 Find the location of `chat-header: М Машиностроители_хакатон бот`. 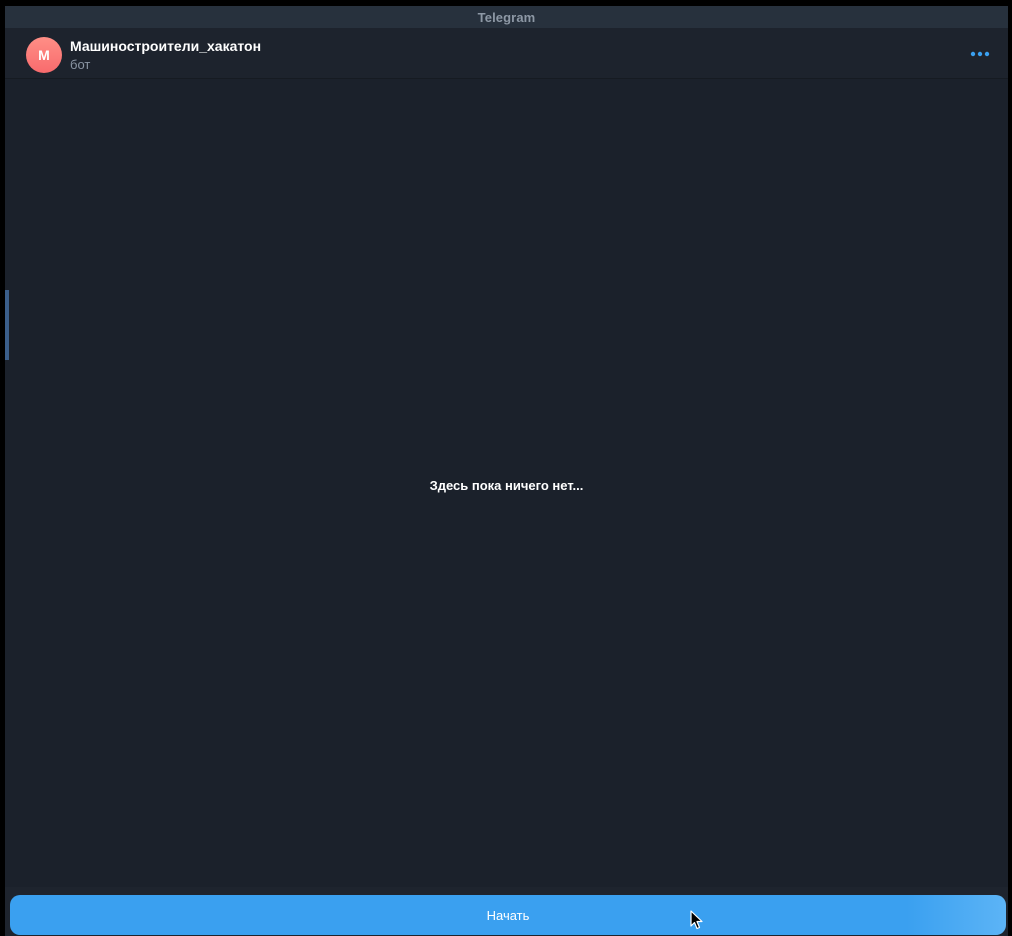

chat-header: М Машиностроители_хакатон бот is located at coordinates (506, 53).